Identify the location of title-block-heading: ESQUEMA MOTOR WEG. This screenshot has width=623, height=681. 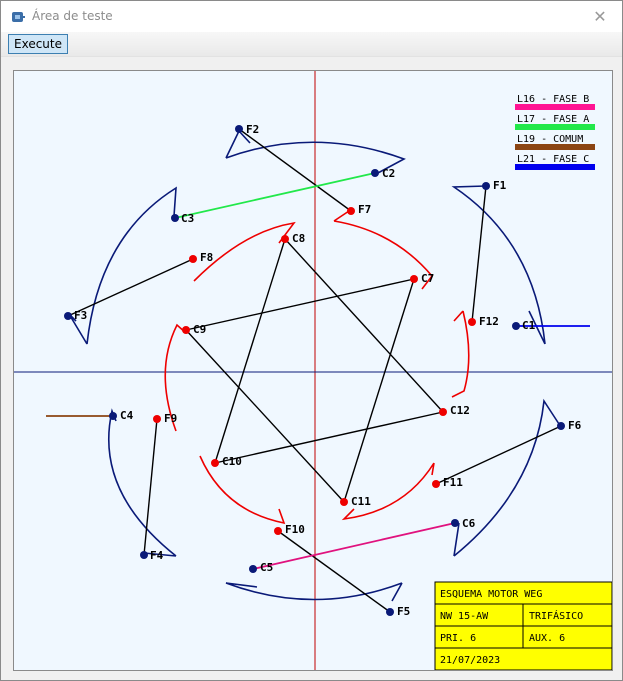
(491, 594).